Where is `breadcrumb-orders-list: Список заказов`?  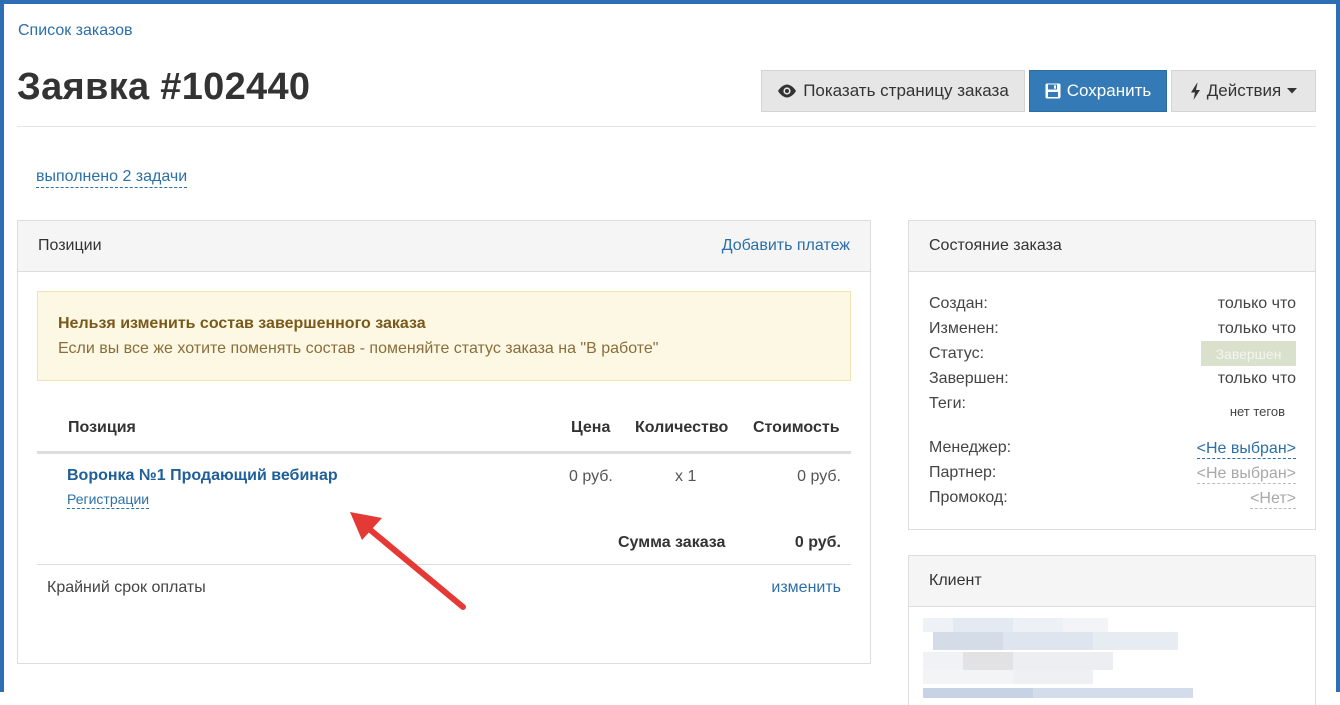
breadcrumb-orders-list: Список заказов is located at coordinates (75, 31).